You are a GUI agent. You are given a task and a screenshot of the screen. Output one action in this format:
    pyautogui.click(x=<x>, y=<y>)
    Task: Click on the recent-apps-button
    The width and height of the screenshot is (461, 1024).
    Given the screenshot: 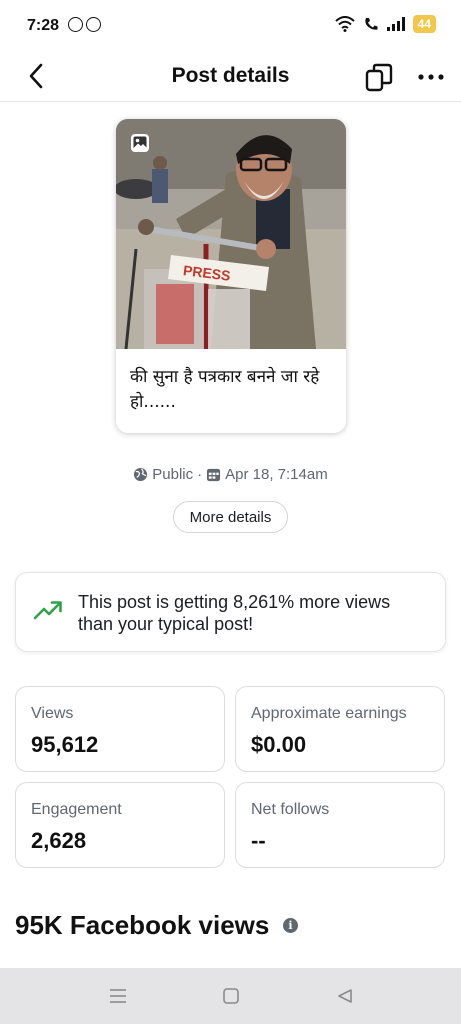 What is the action you would take?
    pyautogui.click(x=118, y=996)
    